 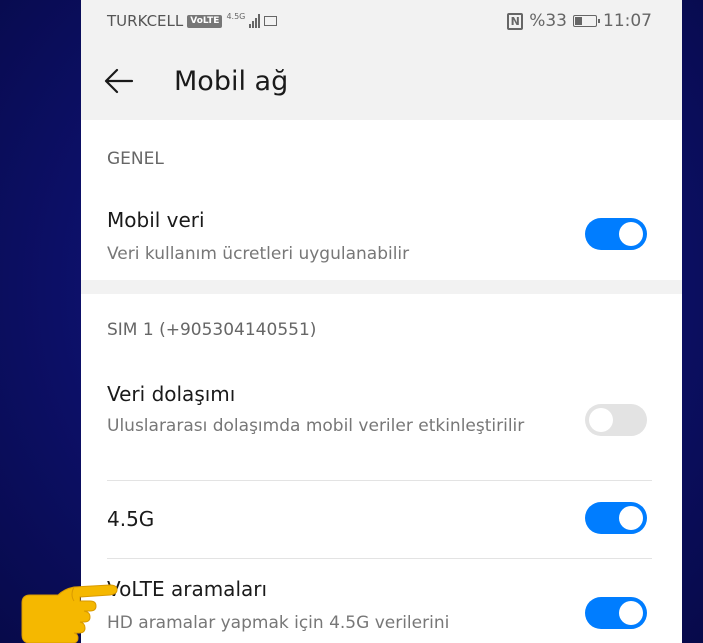 I want to click on pointing-hand-icon, so click(x=69, y=613).